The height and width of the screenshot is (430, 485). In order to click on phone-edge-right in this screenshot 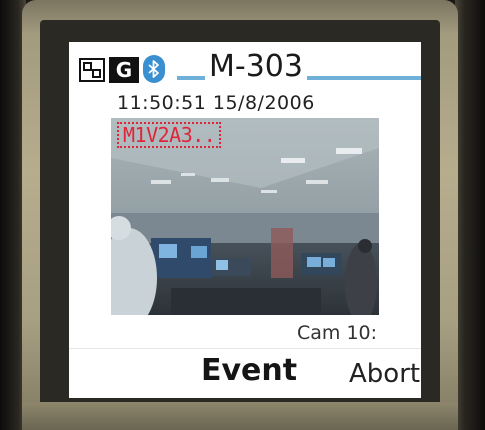, I will do `click(470, 215)`.